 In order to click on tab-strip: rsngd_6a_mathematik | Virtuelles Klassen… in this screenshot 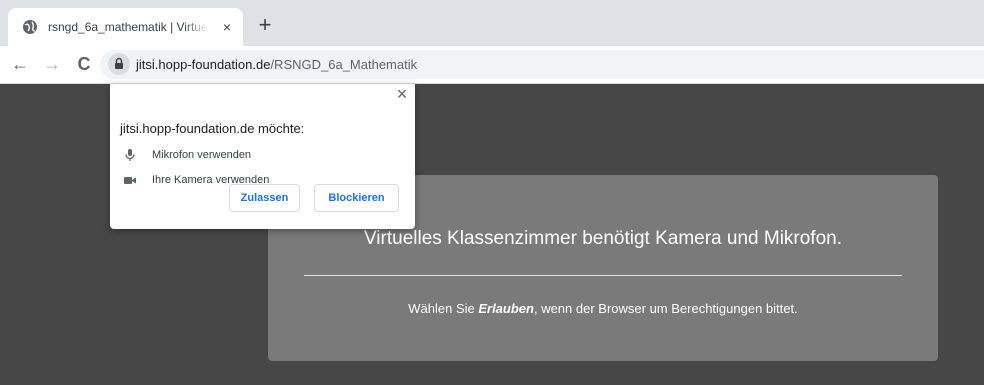, I will do `click(492, 23)`.